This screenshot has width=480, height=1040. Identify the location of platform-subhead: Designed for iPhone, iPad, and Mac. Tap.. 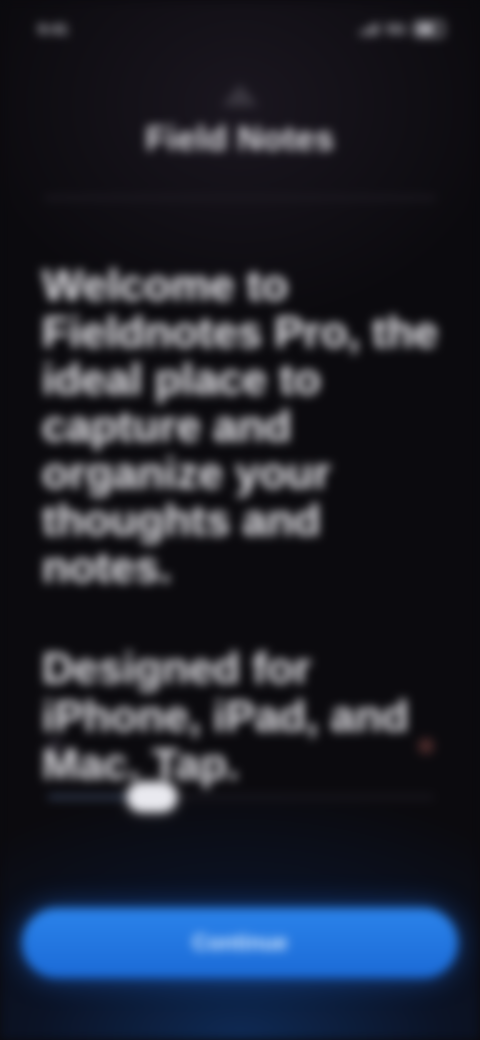
(225, 716).